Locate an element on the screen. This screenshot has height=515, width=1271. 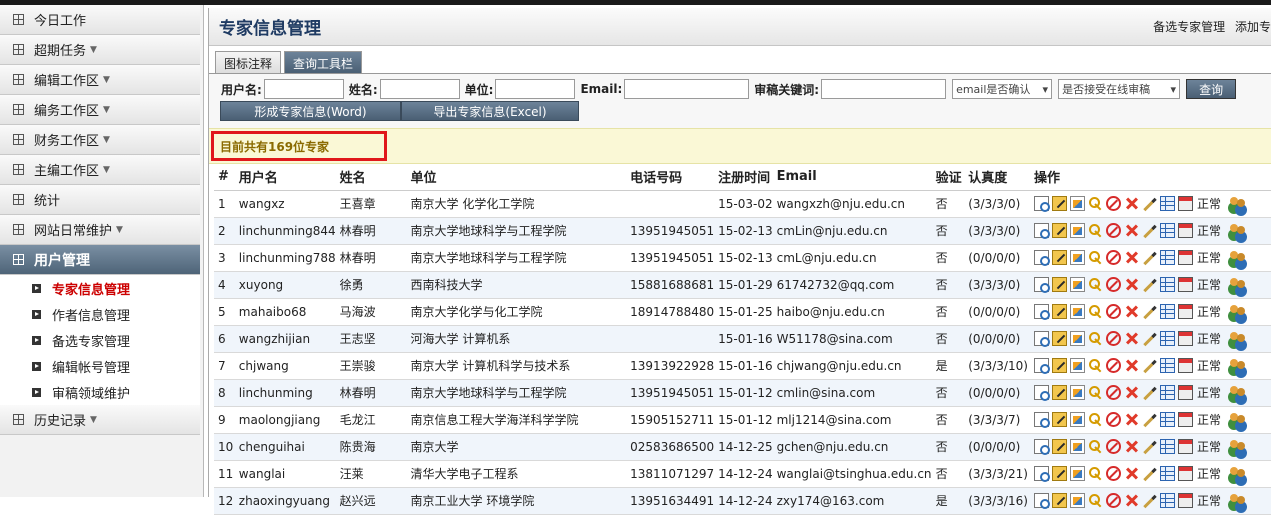
online-review-select: 是否接受在线审稿 ▾ is located at coordinates (1119, 89).